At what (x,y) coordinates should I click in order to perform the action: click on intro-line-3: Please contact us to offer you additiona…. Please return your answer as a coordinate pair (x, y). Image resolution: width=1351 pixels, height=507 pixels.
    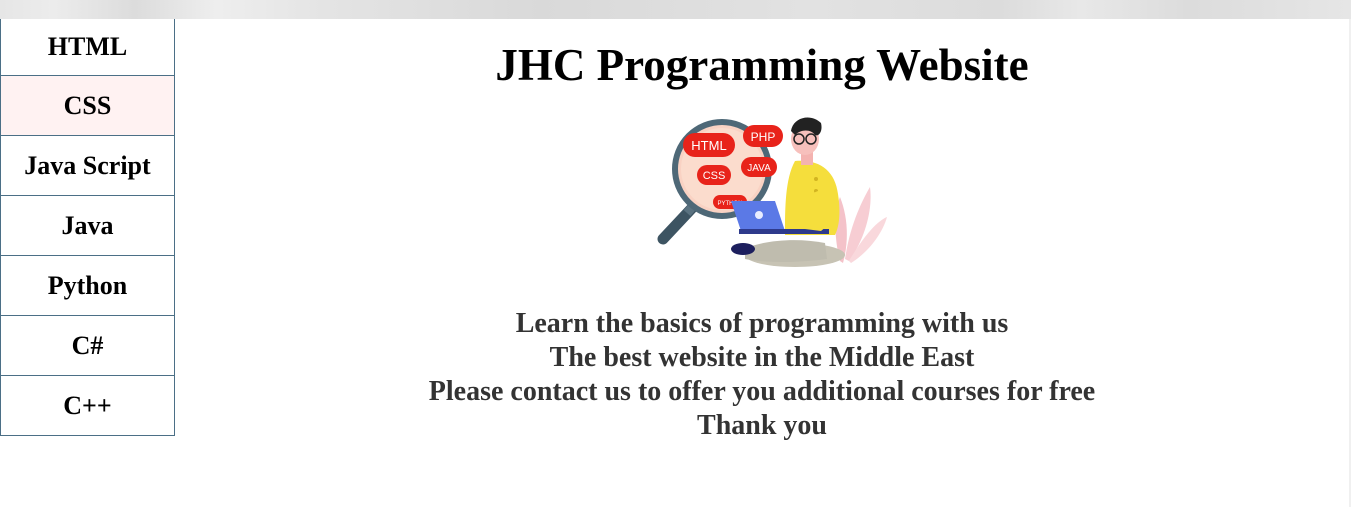
    Looking at the image, I should click on (762, 391).